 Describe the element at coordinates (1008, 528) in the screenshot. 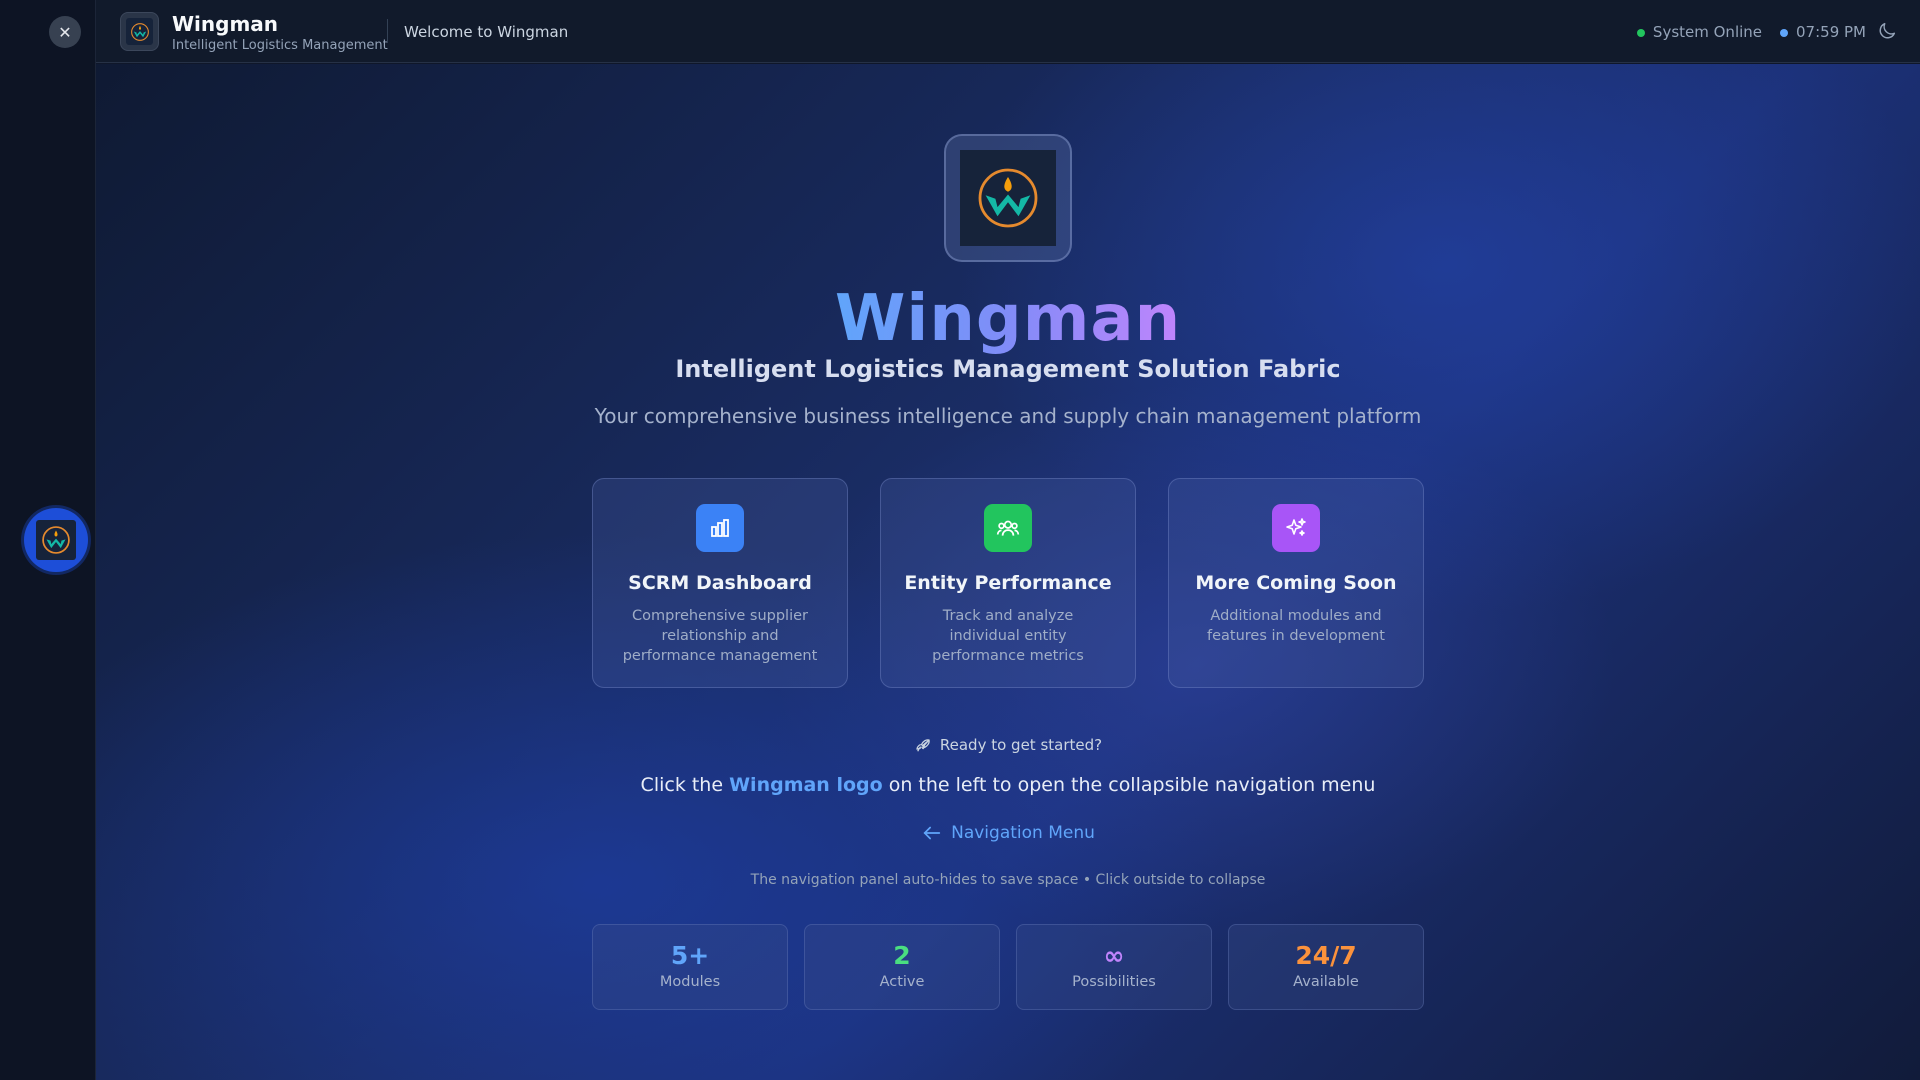

I see `users-icon` at that location.